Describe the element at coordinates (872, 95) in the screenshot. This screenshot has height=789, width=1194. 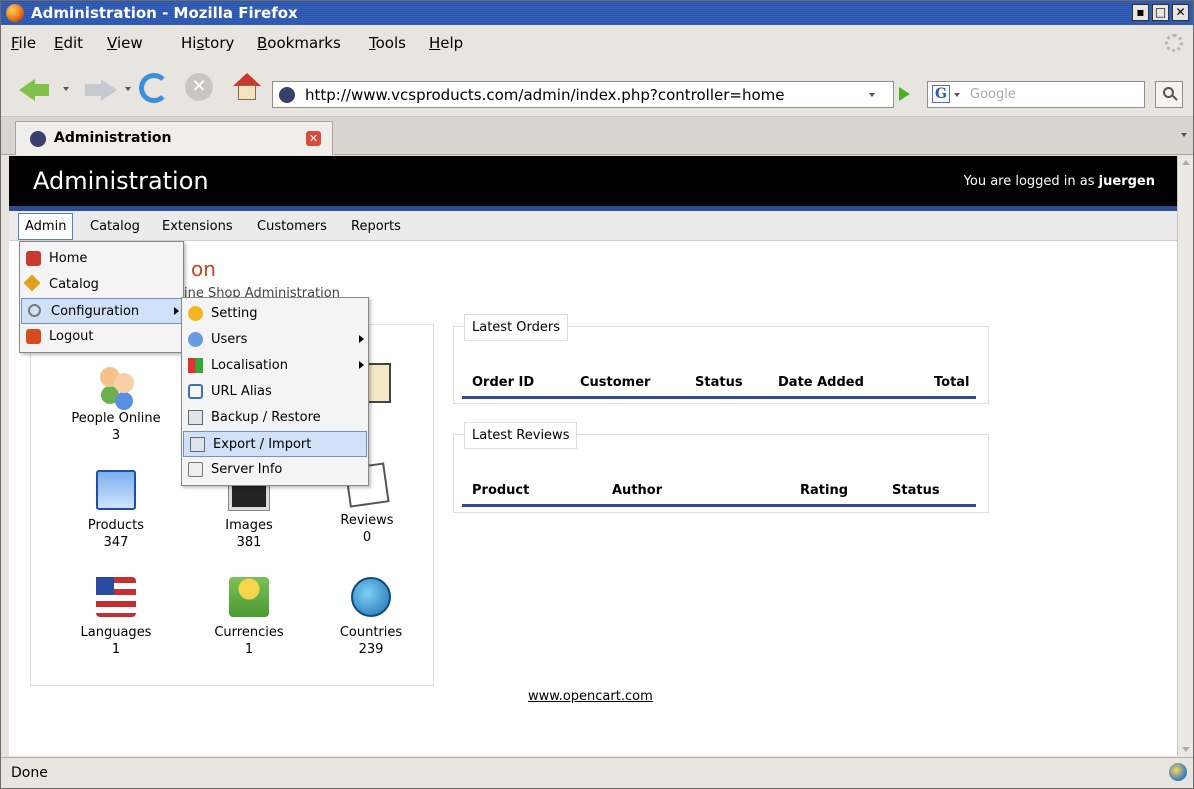
I see `url-dropdown-icon` at that location.